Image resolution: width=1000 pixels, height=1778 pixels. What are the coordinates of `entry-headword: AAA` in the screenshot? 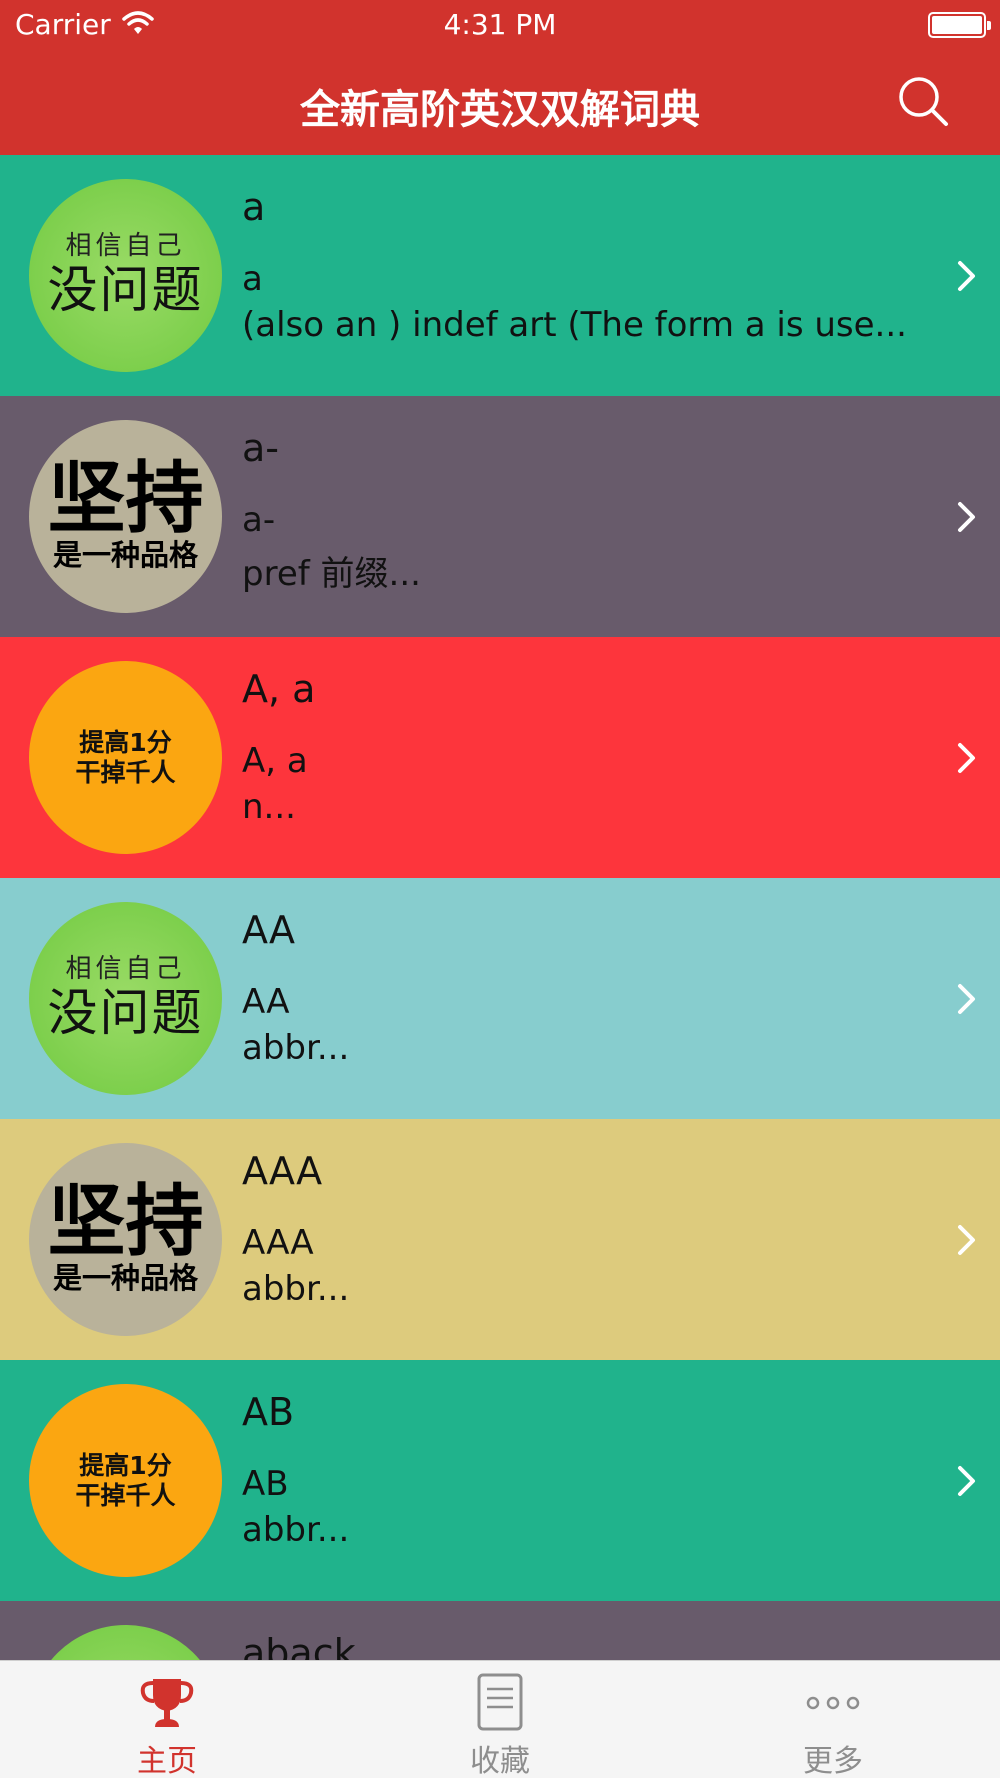 It's located at (278, 1243).